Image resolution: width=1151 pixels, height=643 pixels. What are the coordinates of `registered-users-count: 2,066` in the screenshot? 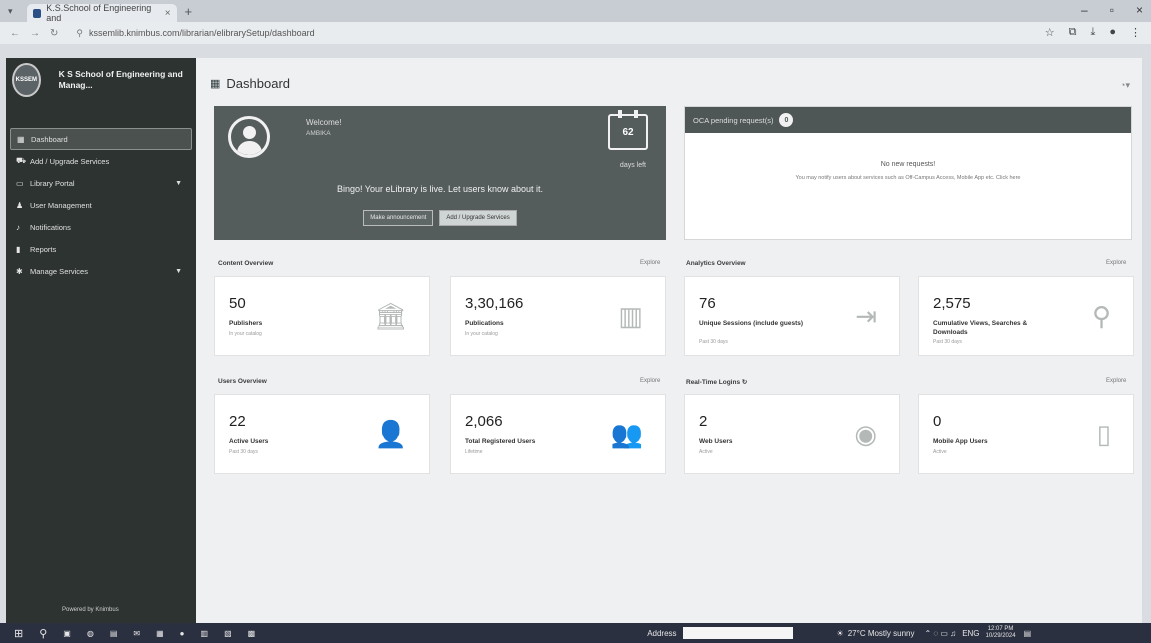 It's located at (484, 421).